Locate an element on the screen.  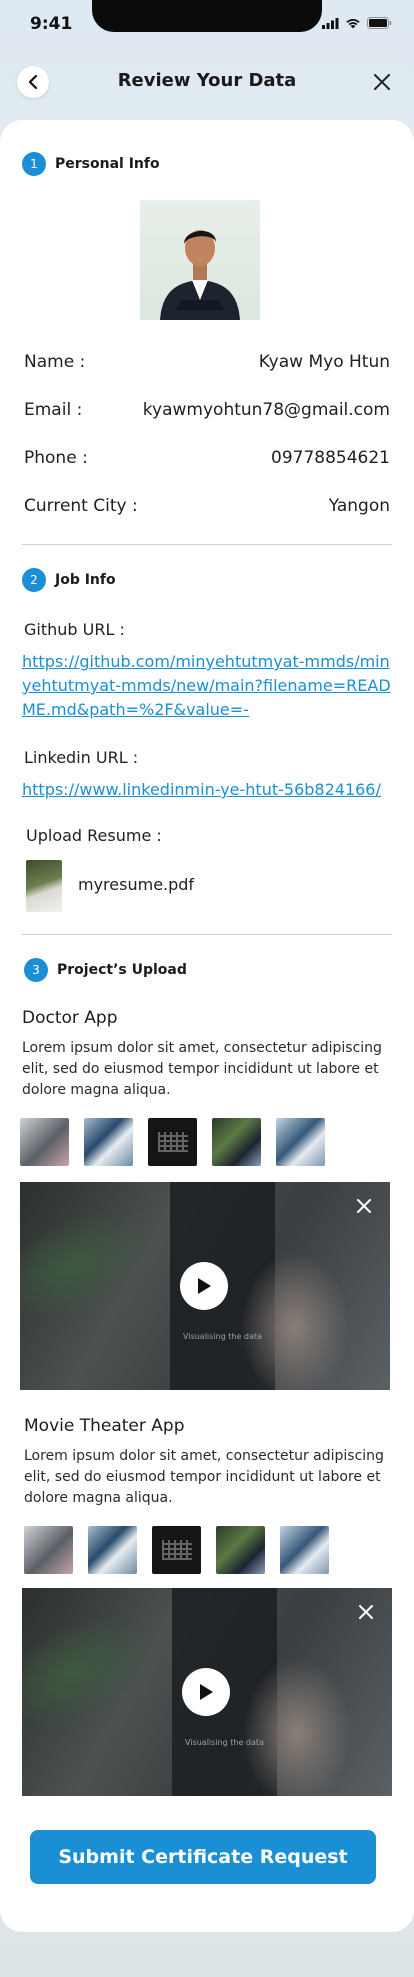
close-button is located at coordinates (382, 82).